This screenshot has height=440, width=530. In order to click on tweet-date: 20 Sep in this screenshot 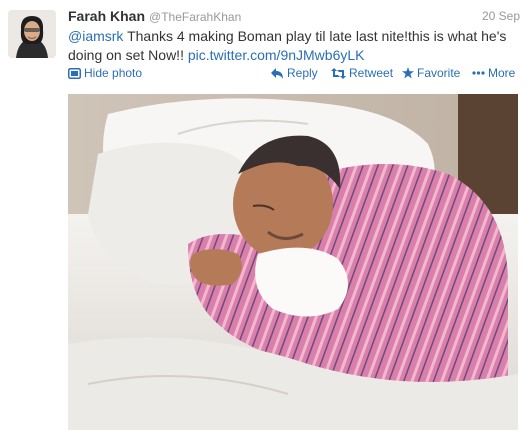, I will do `click(501, 16)`.